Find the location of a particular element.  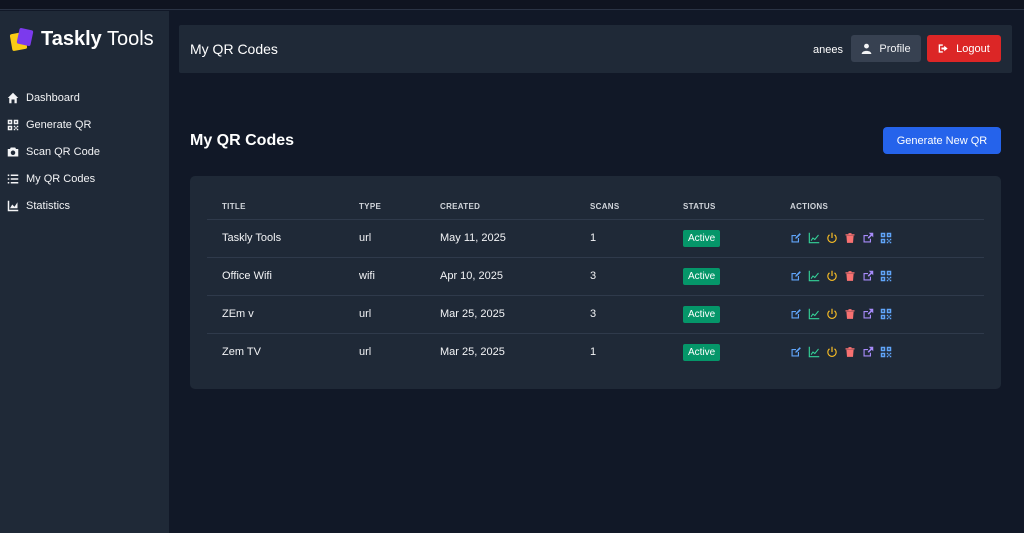

sidebar-item-my-qr-codes: My QR Codes is located at coordinates (84, 178).